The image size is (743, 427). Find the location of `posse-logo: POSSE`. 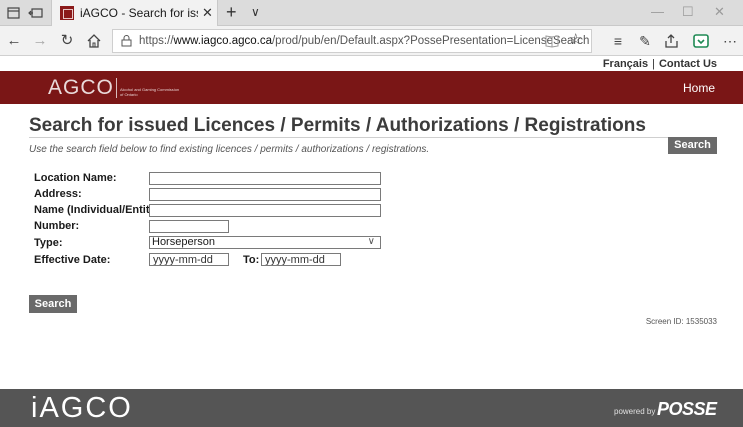

posse-logo: POSSE is located at coordinates (687, 409).